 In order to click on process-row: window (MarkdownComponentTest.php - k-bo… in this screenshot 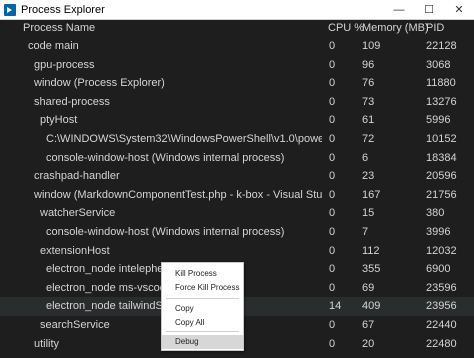, I will do `click(237, 195)`.